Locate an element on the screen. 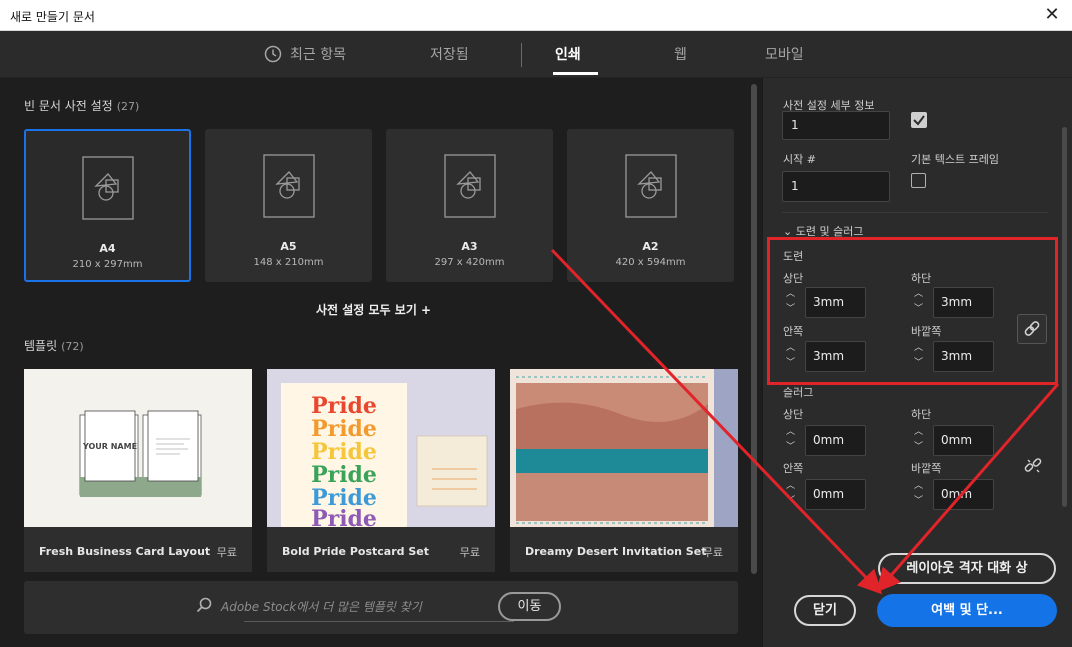 The image size is (1072, 647). preset-a2: A2 420 x 594mm is located at coordinates (650, 205).